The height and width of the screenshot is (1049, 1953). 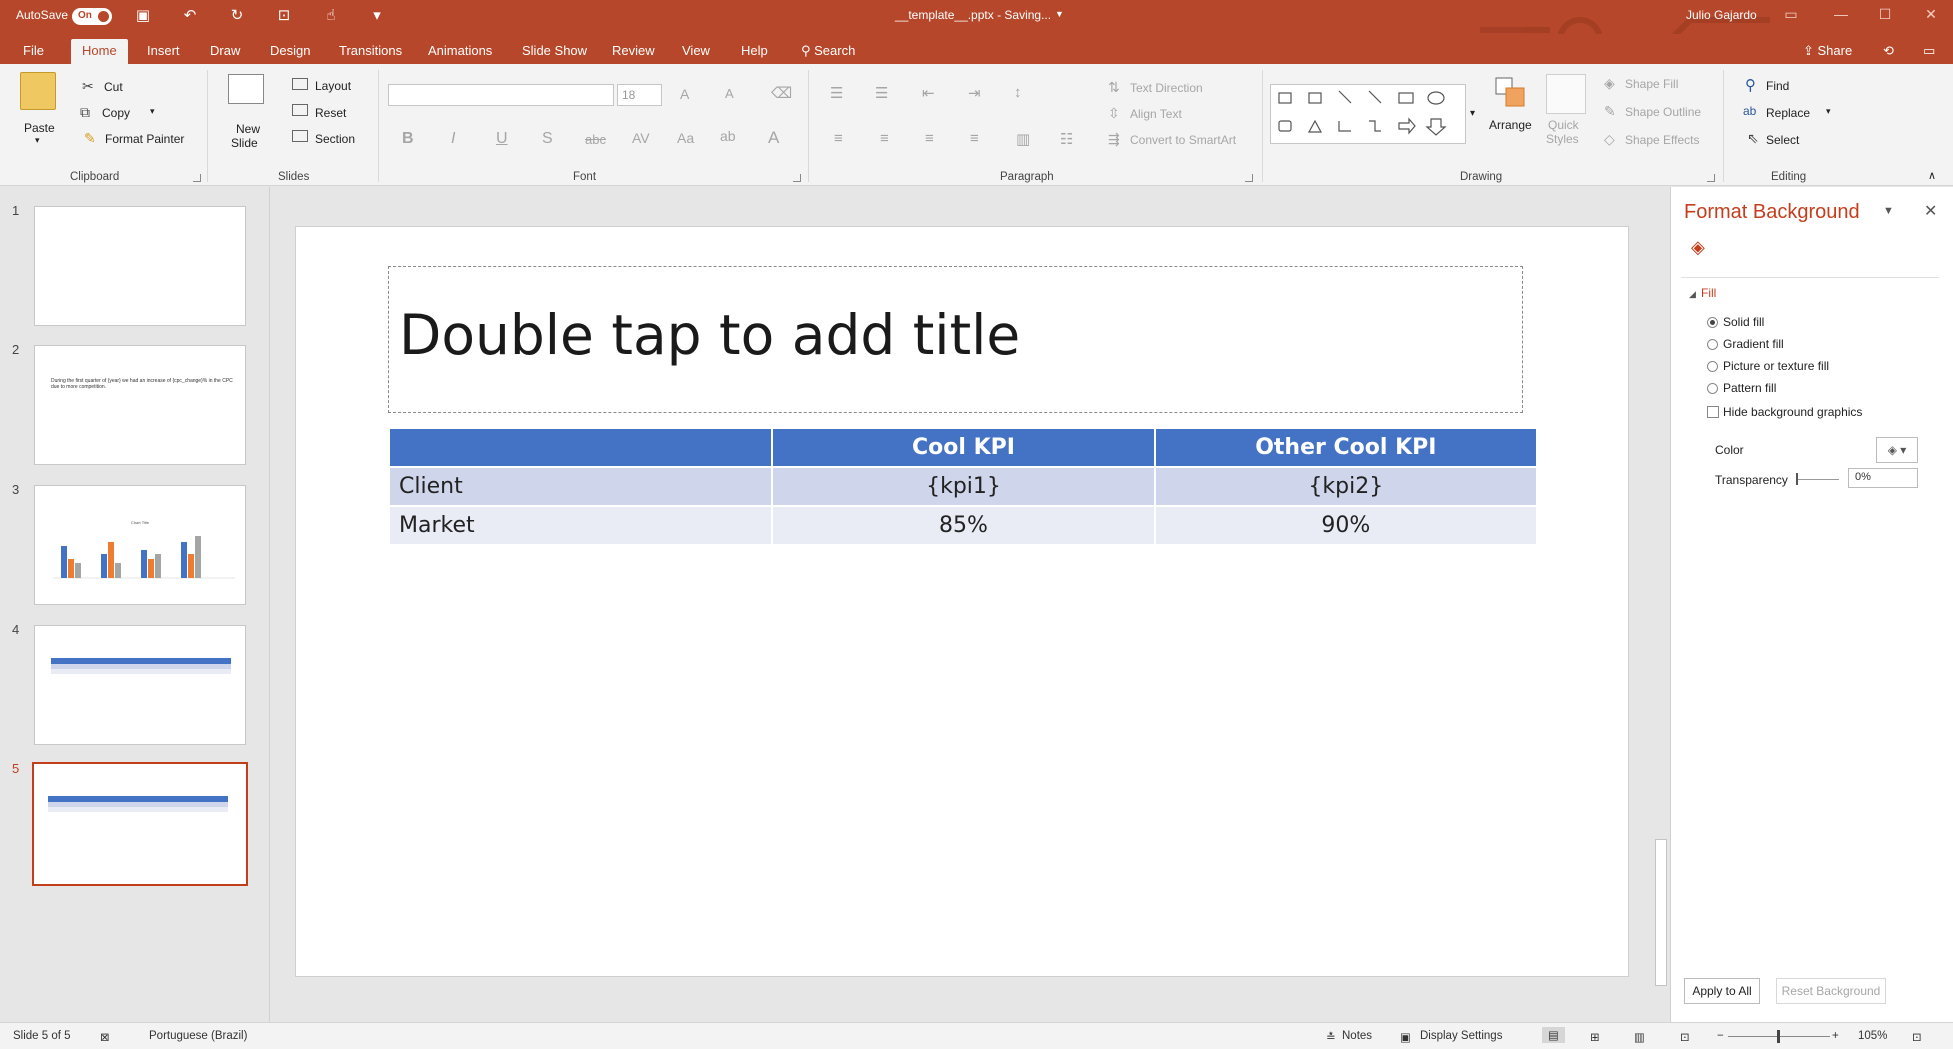 I want to click on maximize-icon: ☐, so click(x=1885, y=16).